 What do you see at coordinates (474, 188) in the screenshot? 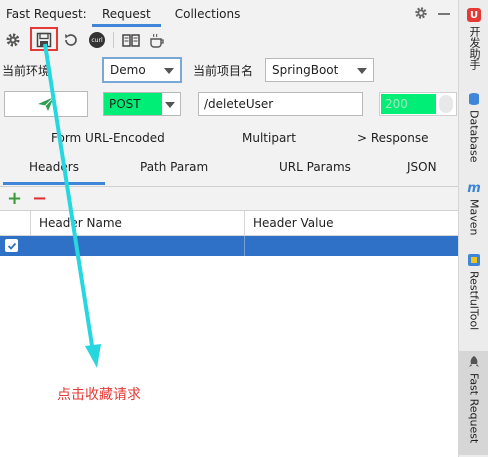
I see `maven-icon: m` at bounding box center [474, 188].